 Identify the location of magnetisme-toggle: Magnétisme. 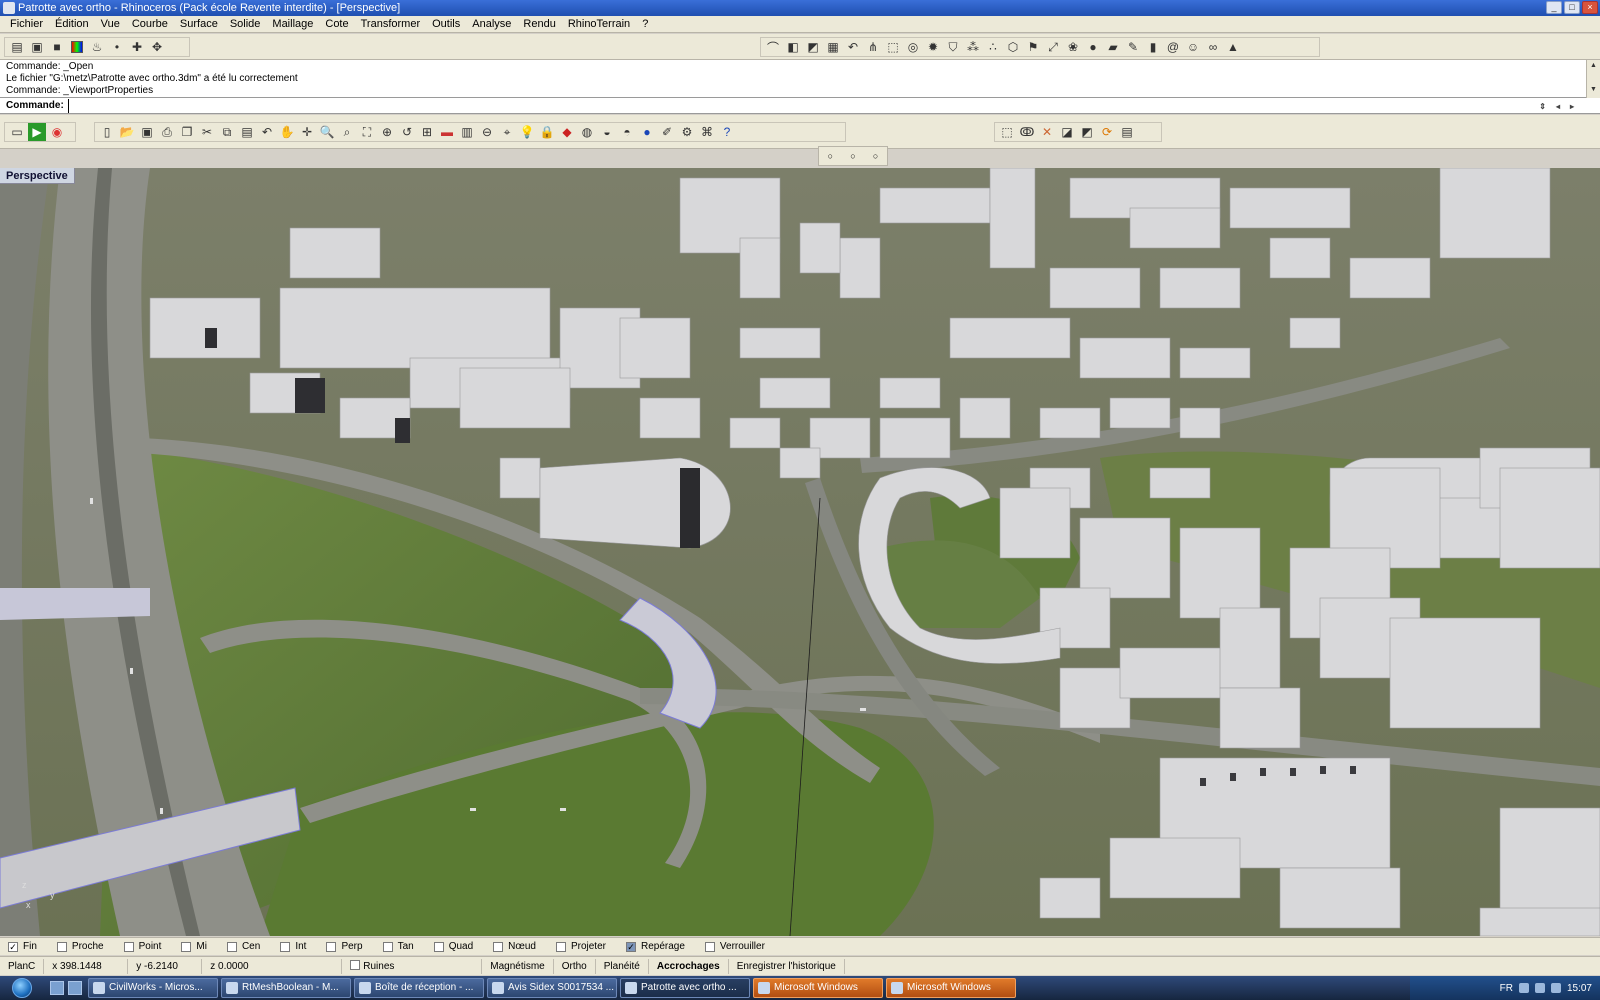
(518, 966).